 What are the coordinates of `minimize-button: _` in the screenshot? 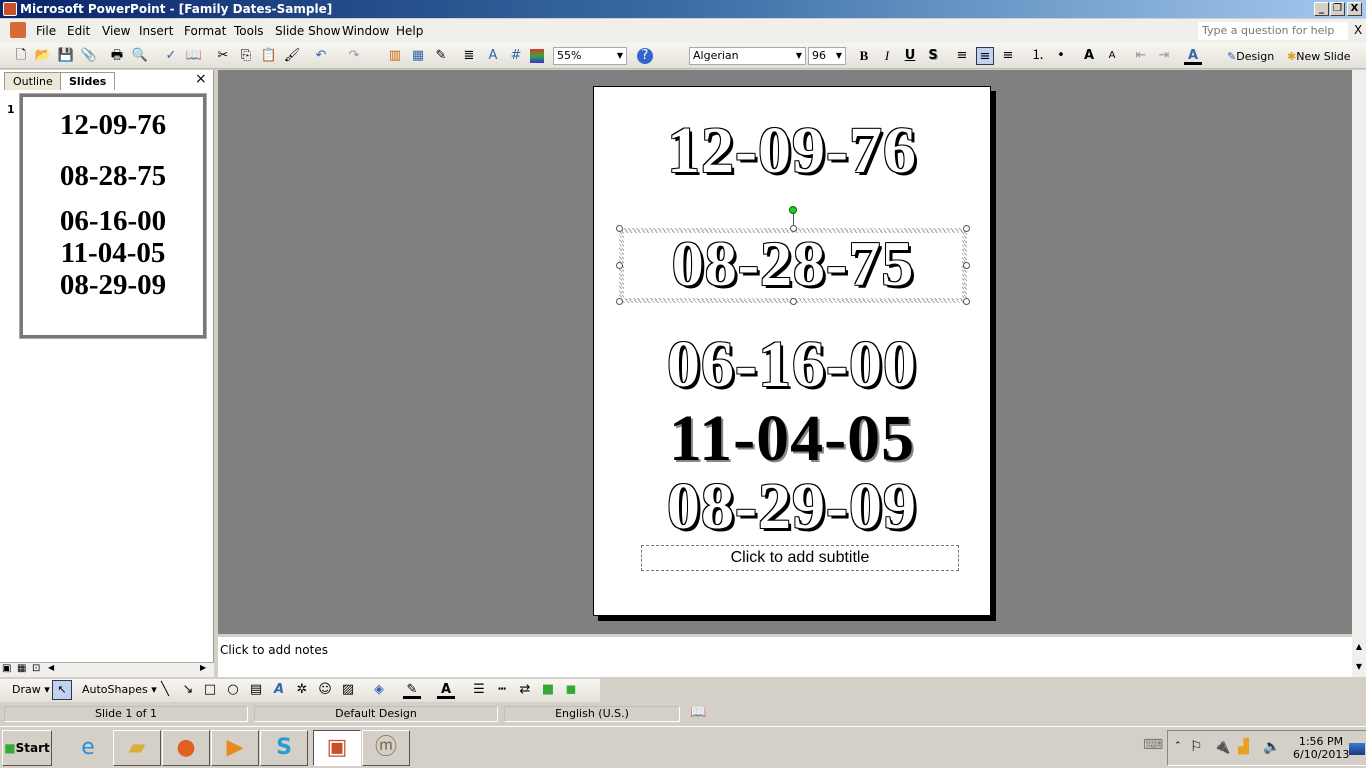 It's located at (1321, 9).